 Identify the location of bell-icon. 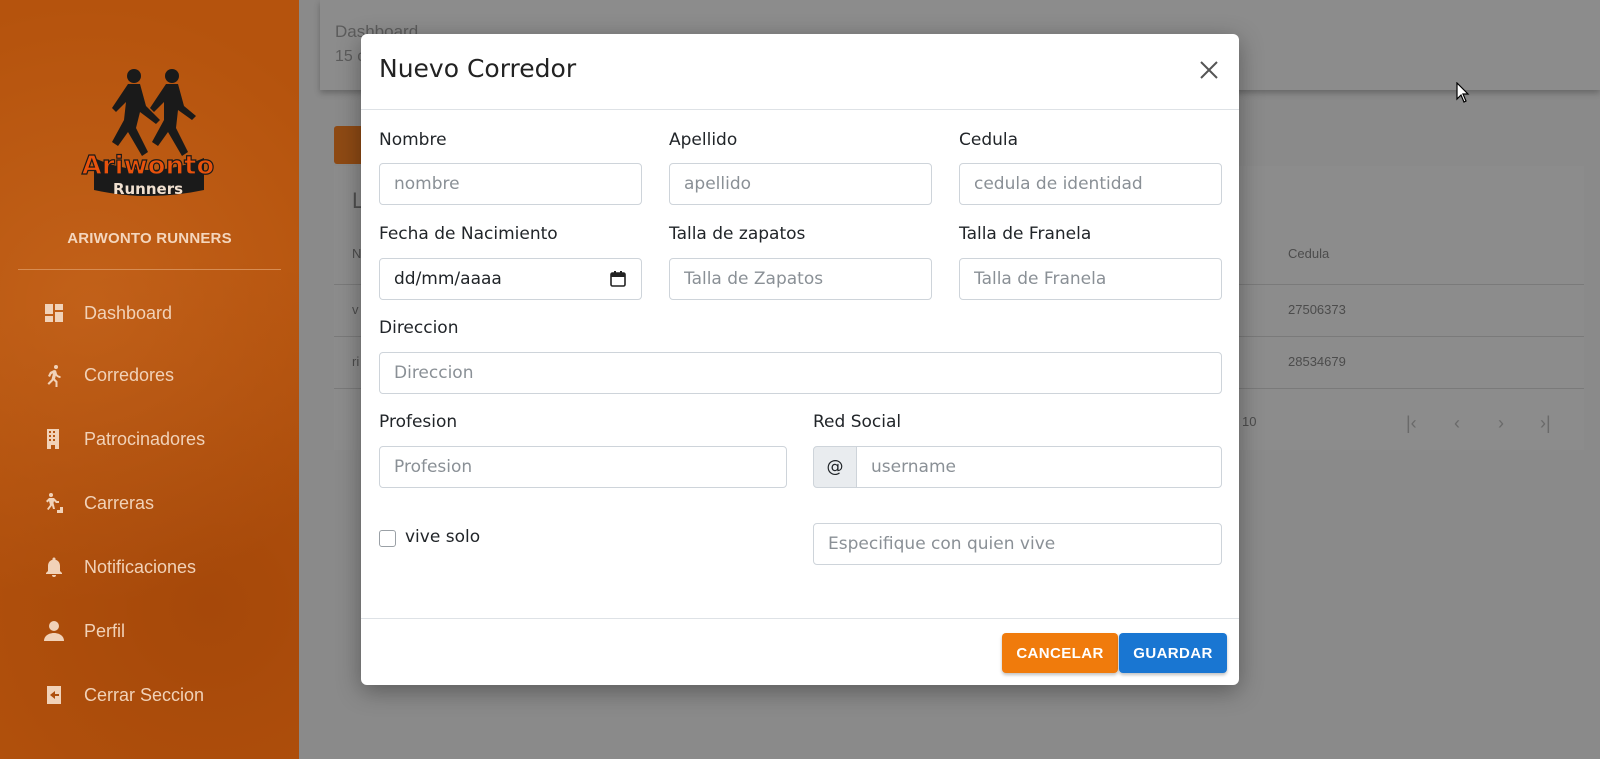
(54, 567).